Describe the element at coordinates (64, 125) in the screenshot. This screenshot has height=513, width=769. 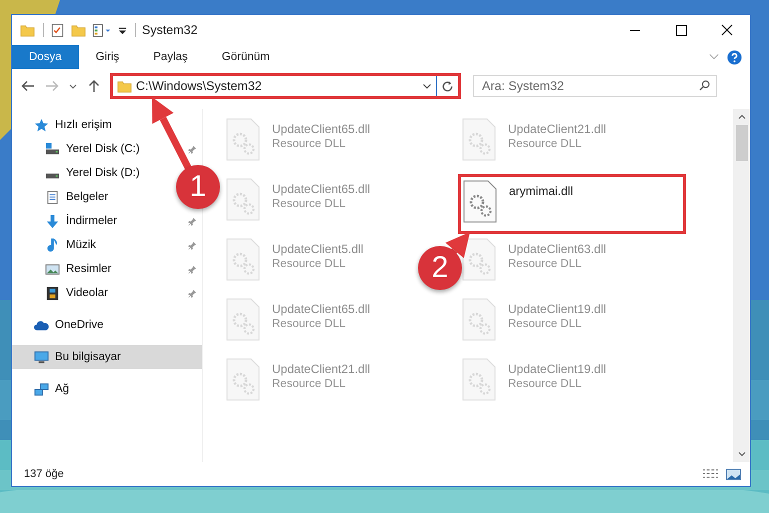
I see `sidebar-item: Hızlı erişim` at that location.